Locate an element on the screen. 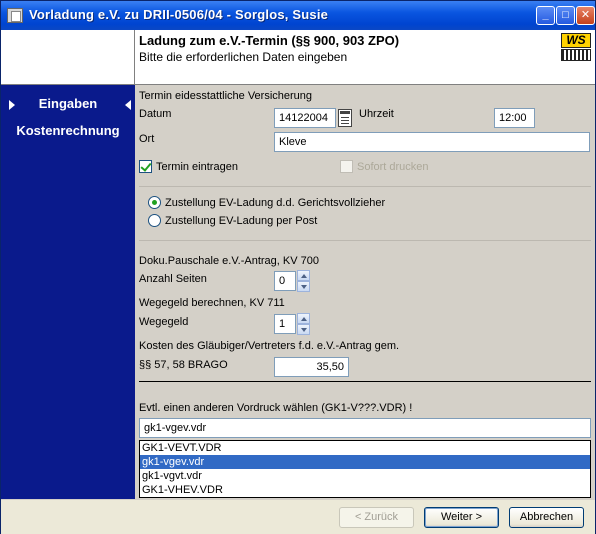  sofort-drucken-checkbox is located at coordinates (346, 166).